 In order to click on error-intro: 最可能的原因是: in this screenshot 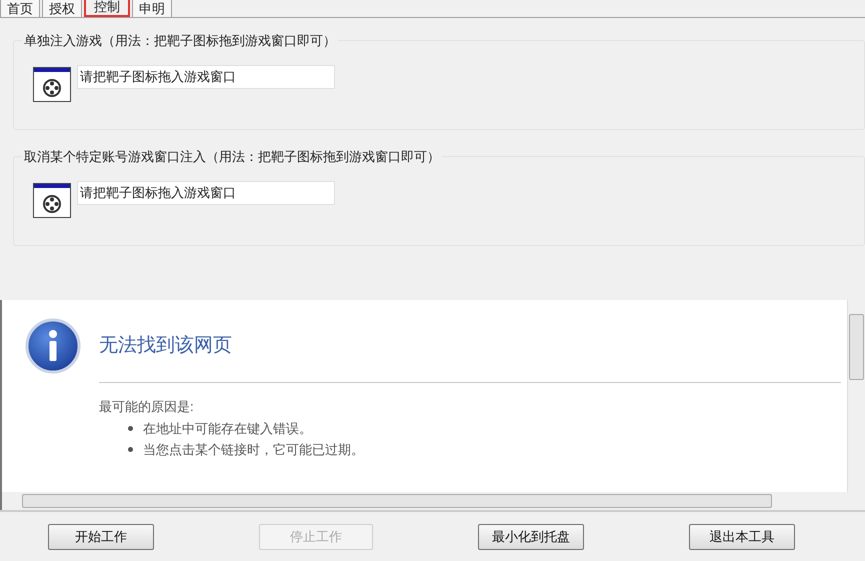, I will do `click(147, 407)`.